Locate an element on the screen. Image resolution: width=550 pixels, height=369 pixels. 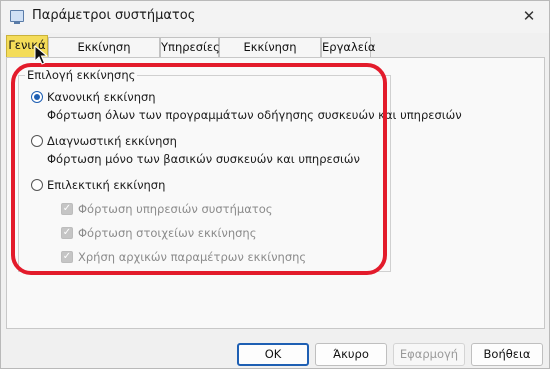
close-icon: ✕ is located at coordinates (529, 16).